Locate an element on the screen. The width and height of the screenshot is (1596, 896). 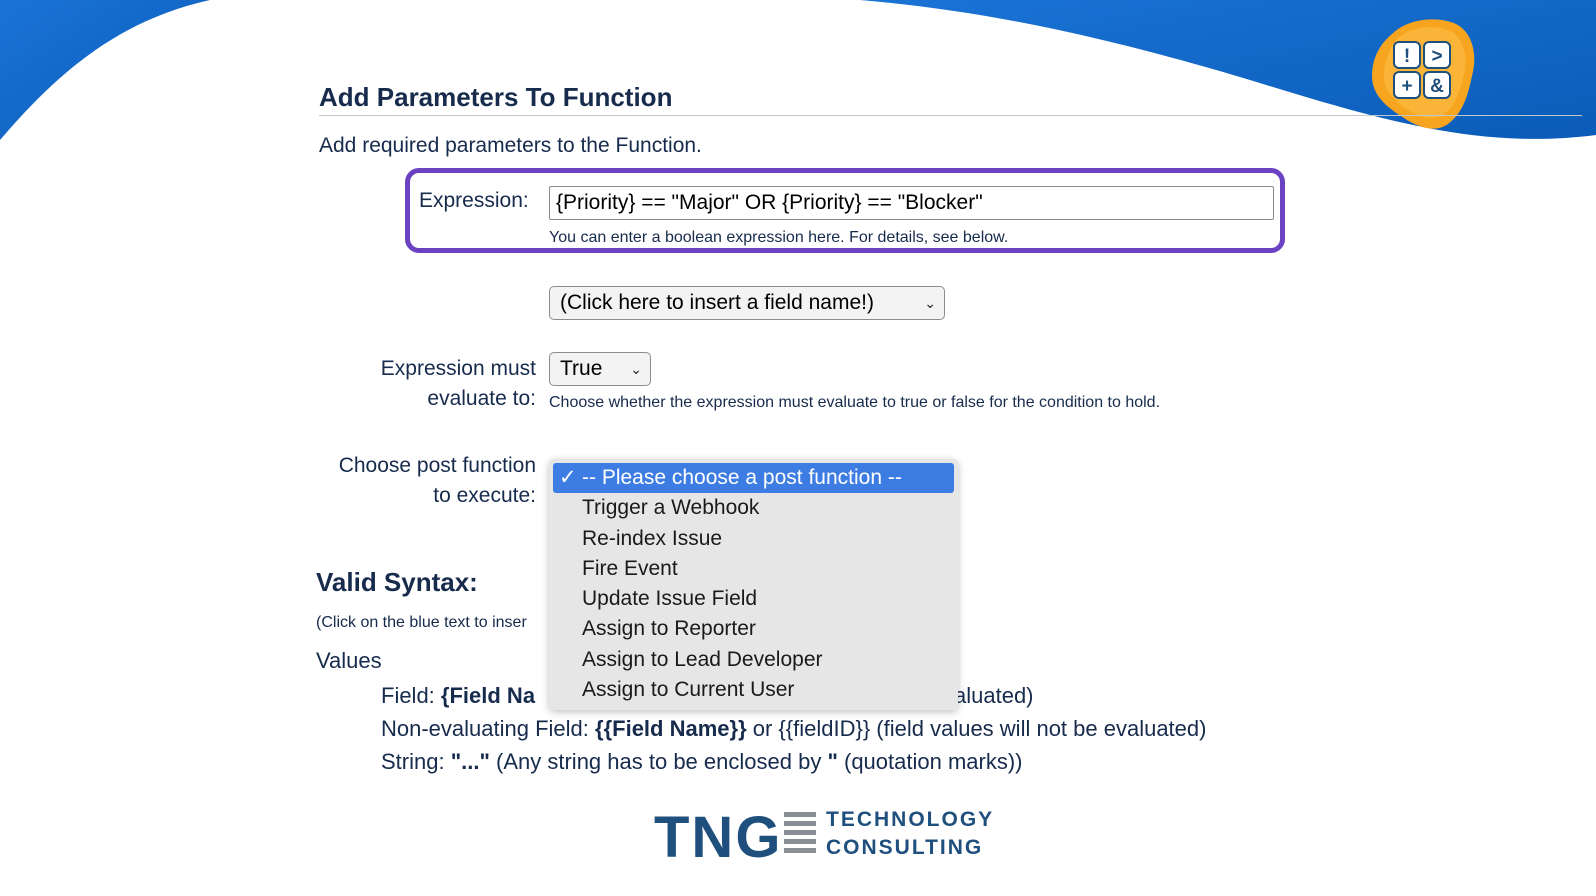
string-syntax-token: "..." is located at coordinates (470, 761).